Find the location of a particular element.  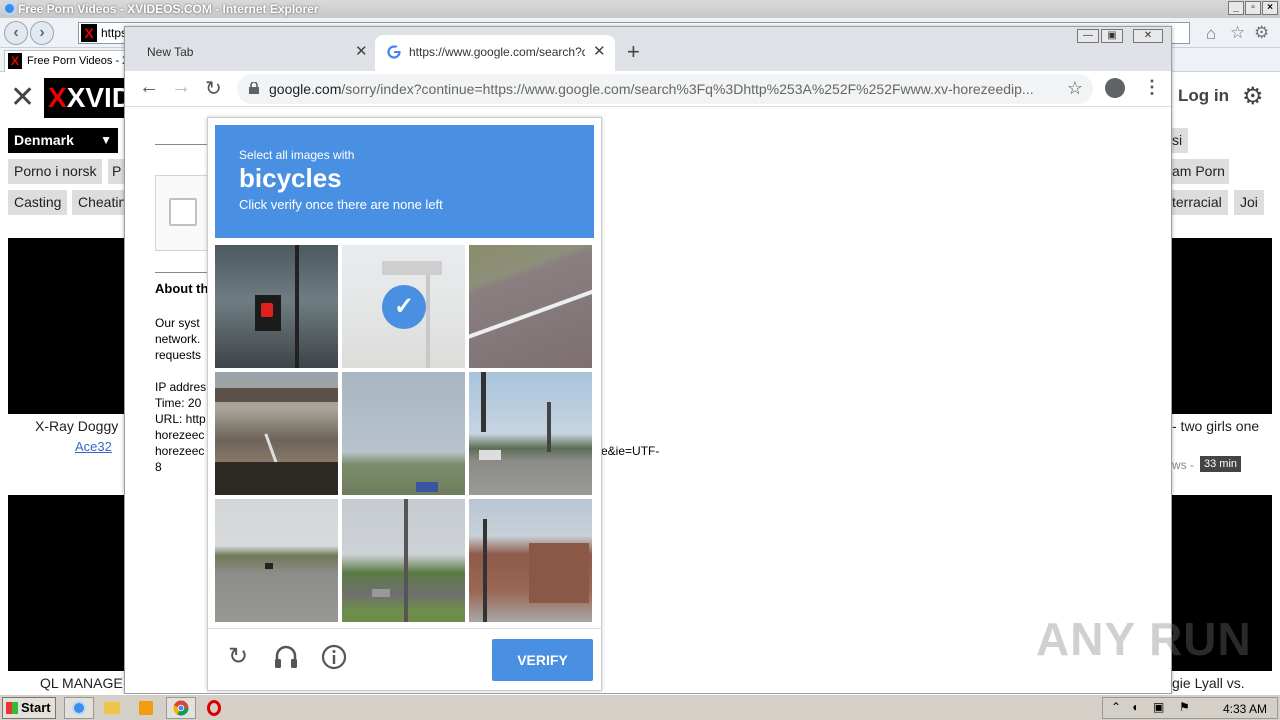

video-title: - two girls one is located at coordinates (1215, 426).